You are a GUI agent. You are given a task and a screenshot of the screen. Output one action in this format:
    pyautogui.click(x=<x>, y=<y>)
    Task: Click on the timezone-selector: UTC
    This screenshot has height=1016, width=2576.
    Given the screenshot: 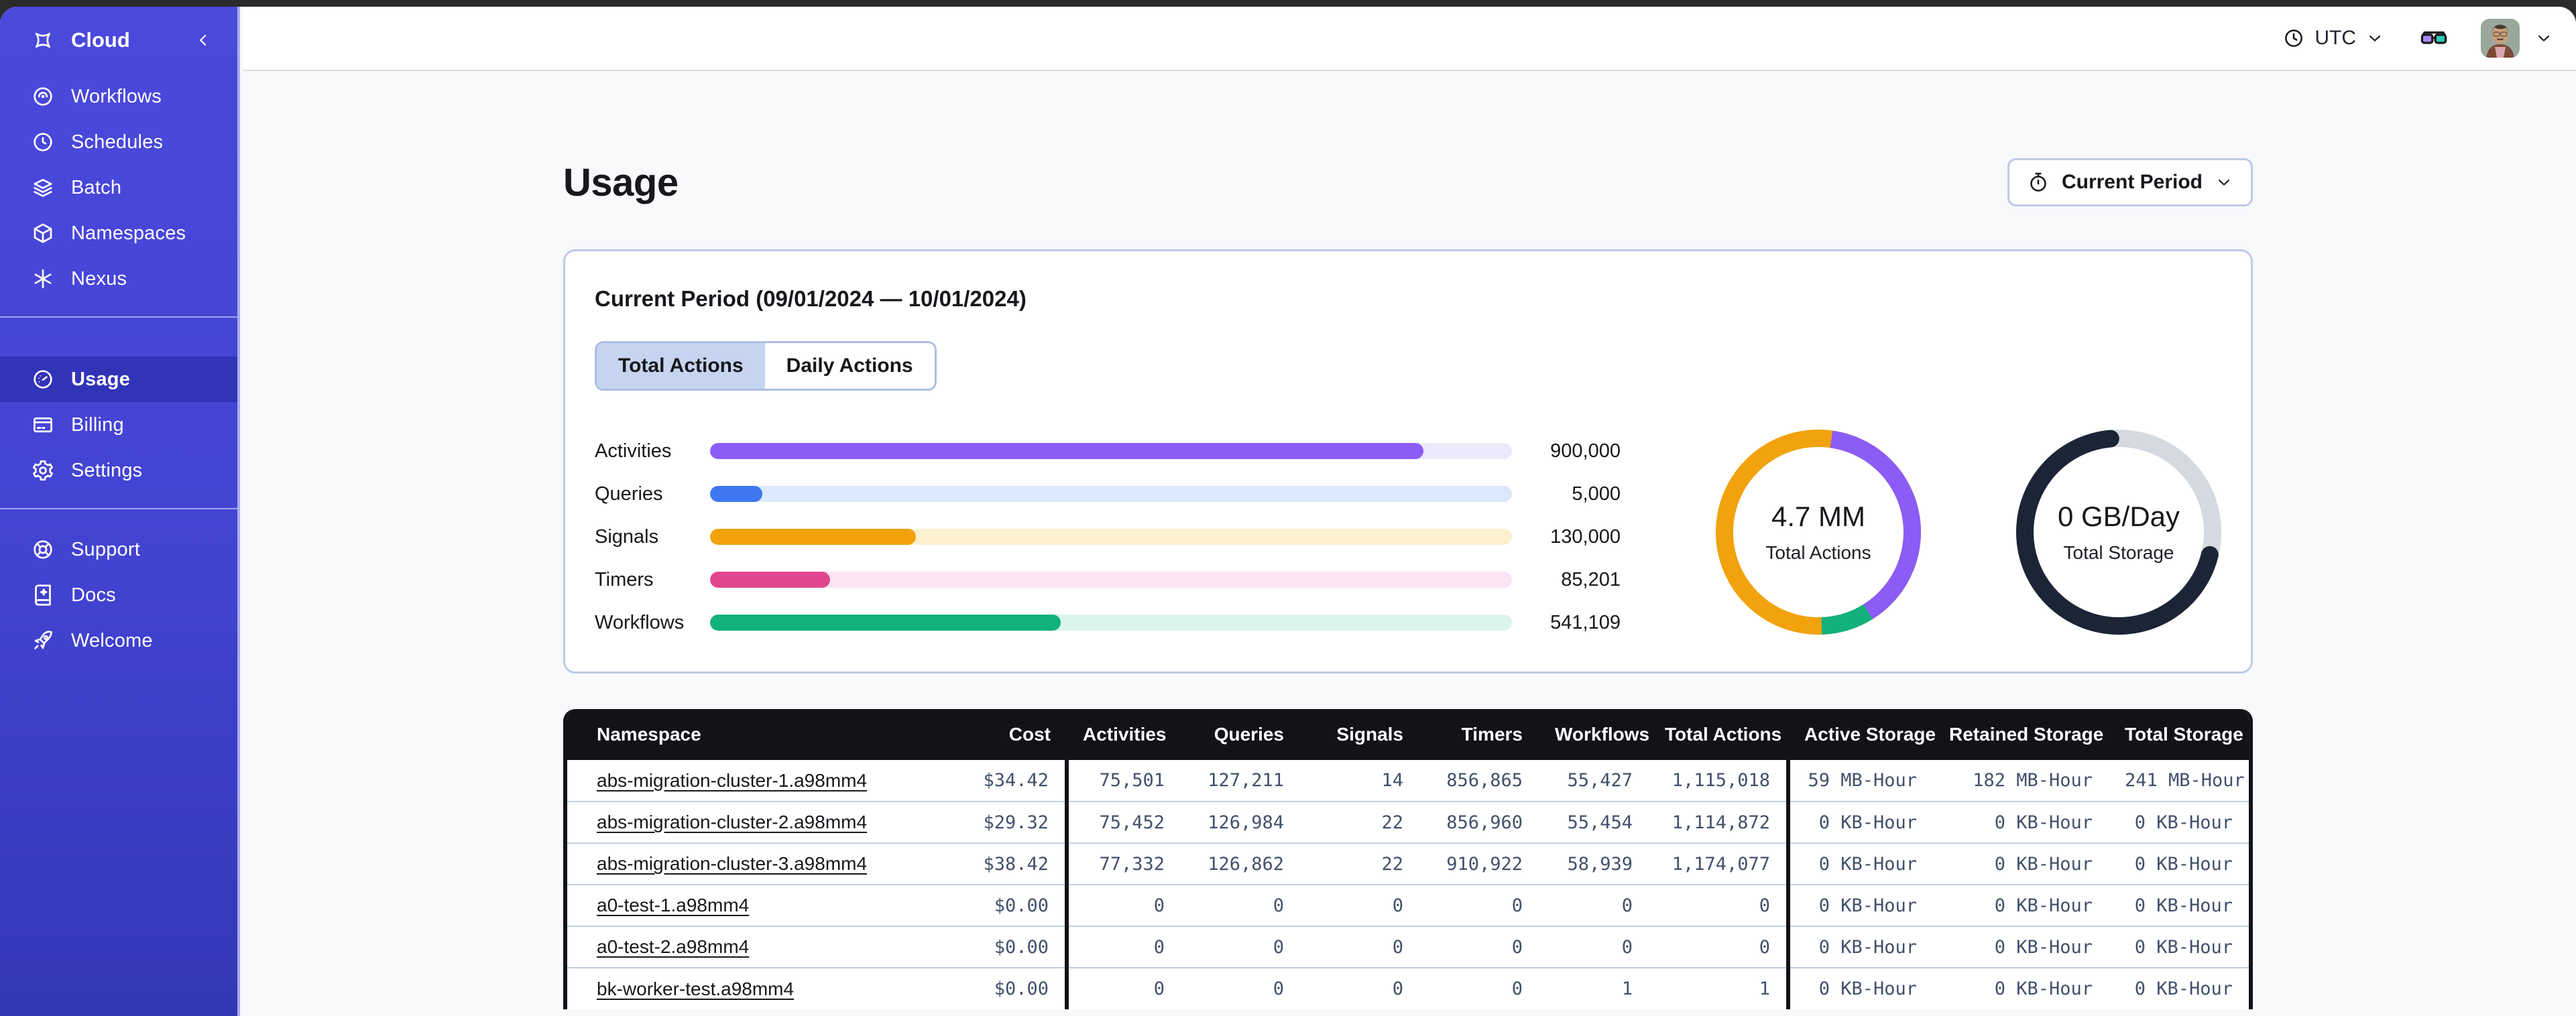 What is the action you would take?
    pyautogui.click(x=2333, y=38)
    